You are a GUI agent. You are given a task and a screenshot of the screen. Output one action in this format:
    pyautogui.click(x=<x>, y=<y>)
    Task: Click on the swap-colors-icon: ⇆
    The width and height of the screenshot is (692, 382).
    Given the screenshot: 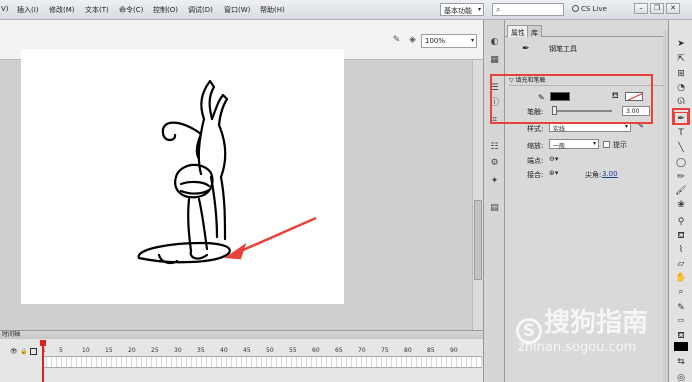 What is the action you would take?
    pyautogui.click(x=681, y=362)
    